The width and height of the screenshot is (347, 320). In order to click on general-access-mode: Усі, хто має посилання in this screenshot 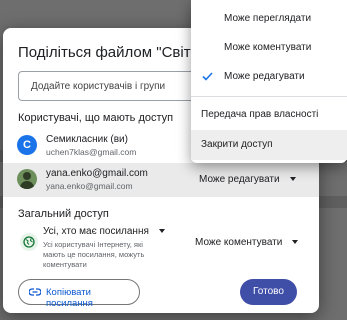, I will do `click(96, 231)`.